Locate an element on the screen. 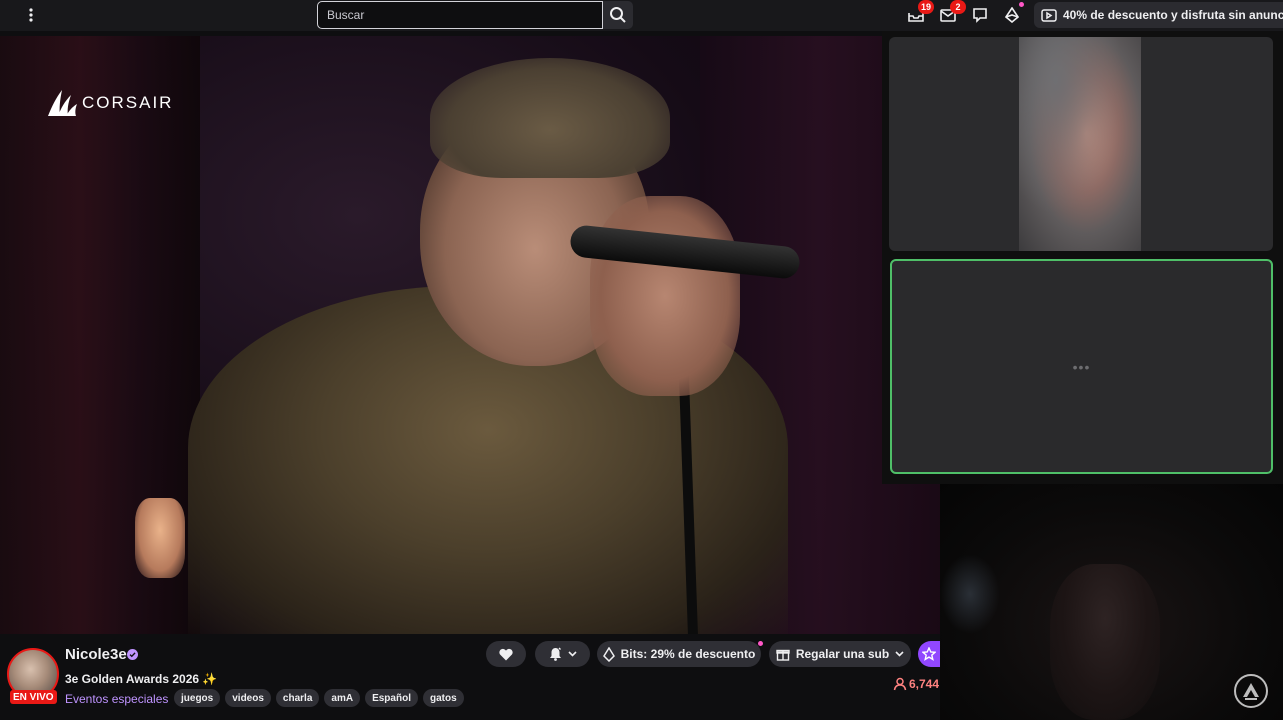 Image resolution: width=1283 pixels, height=720 pixels. webcam-overlay is located at coordinates (1111, 602).